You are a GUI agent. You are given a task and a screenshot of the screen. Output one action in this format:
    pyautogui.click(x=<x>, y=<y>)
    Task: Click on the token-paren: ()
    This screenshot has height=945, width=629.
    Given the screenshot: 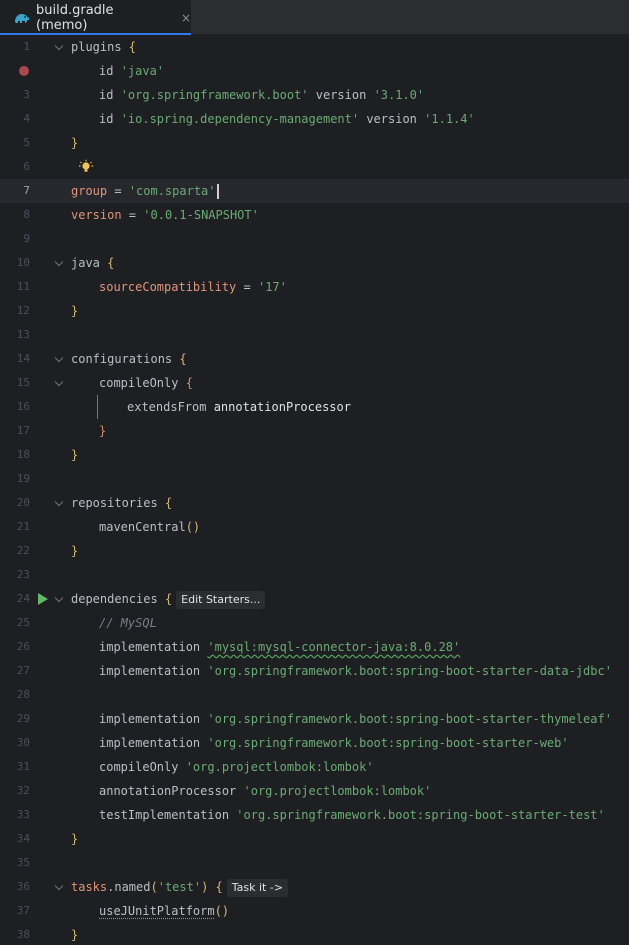 What is the action you would take?
    pyautogui.click(x=222, y=911)
    